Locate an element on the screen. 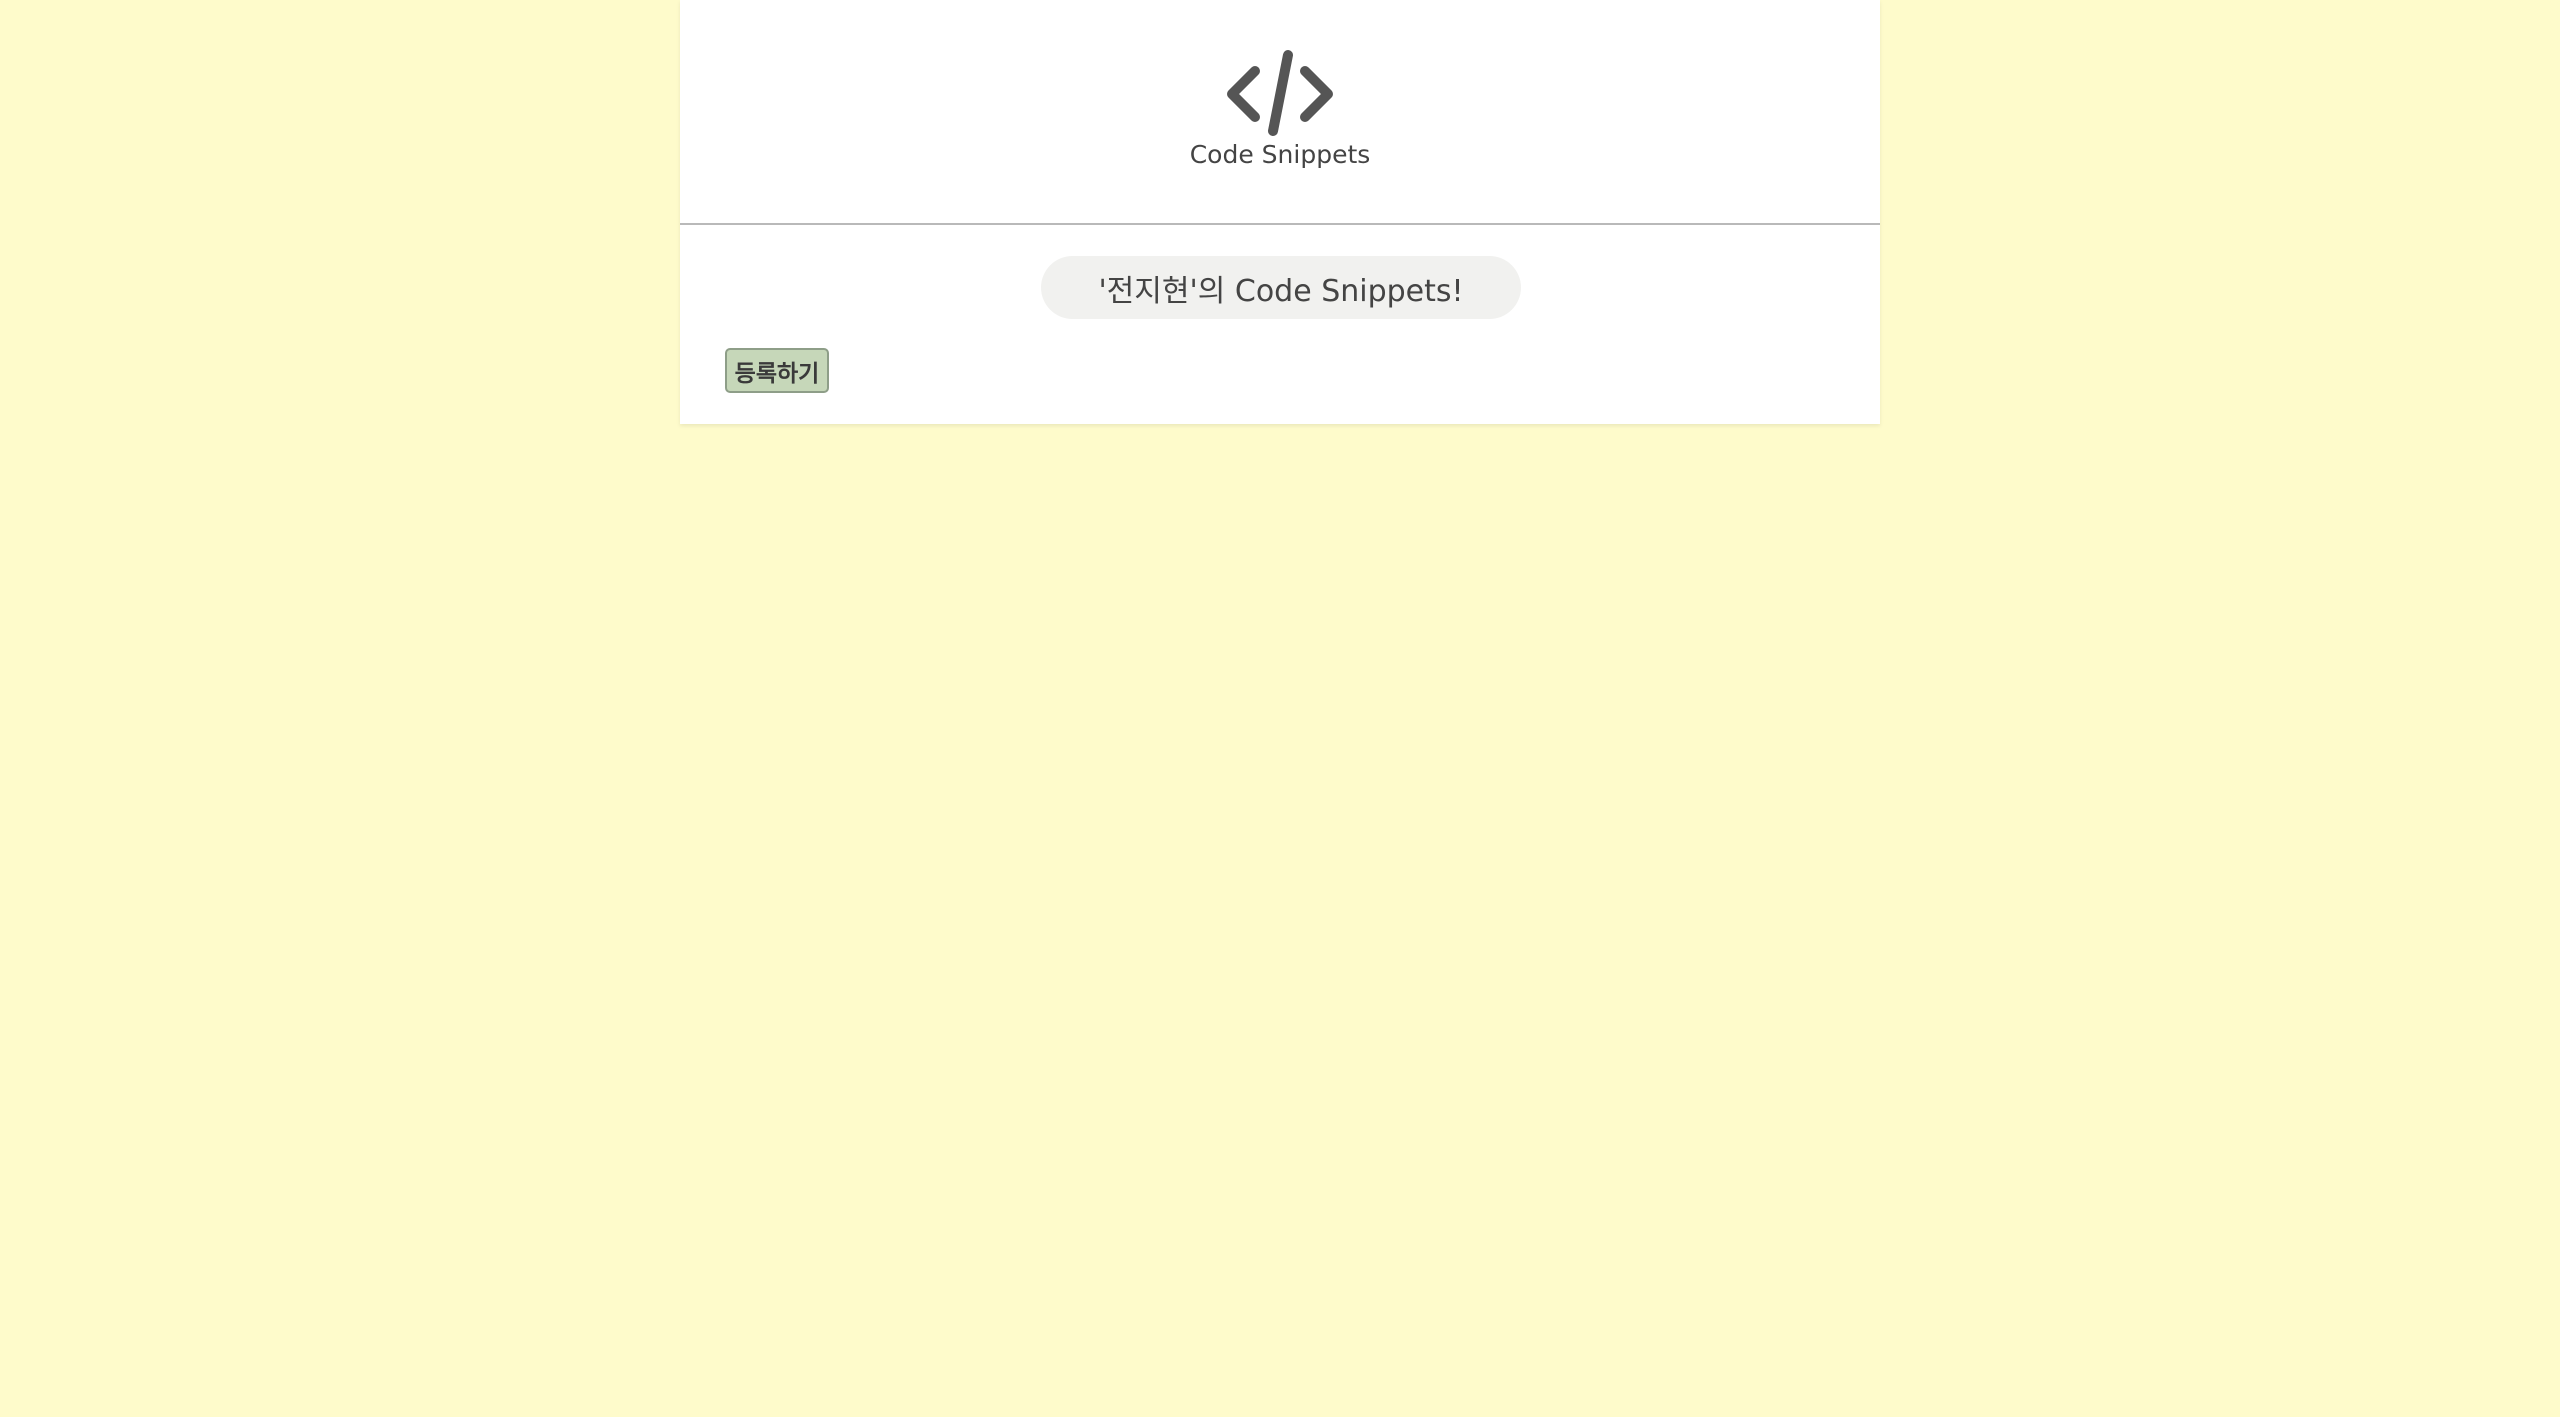 The image size is (2560, 1417). logo-label: Code Snippets is located at coordinates (1280, 154).